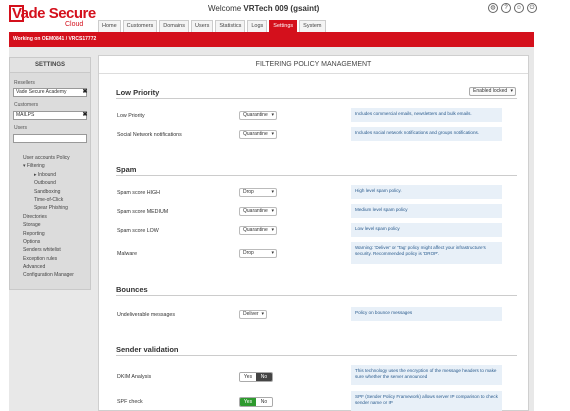  What do you see at coordinates (46, 183) in the screenshot?
I see `sidebar-item-outbound: Outbound` at bounding box center [46, 183].